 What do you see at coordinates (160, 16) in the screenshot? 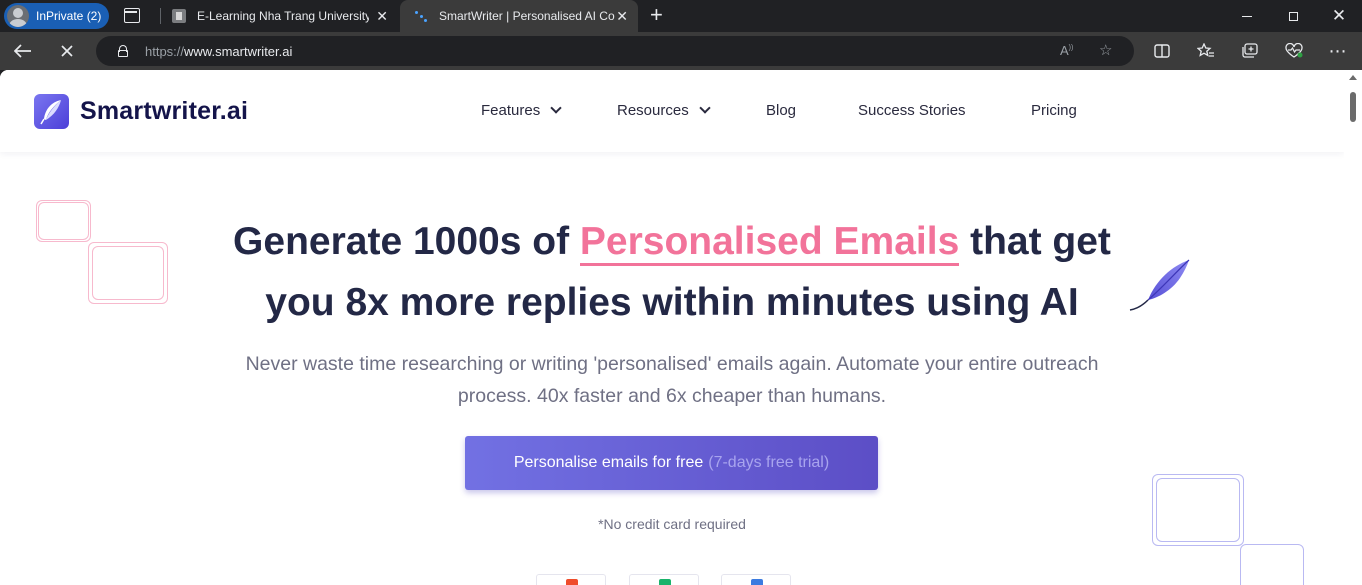
I see `tab-separator` at bounding box center [160, 16].